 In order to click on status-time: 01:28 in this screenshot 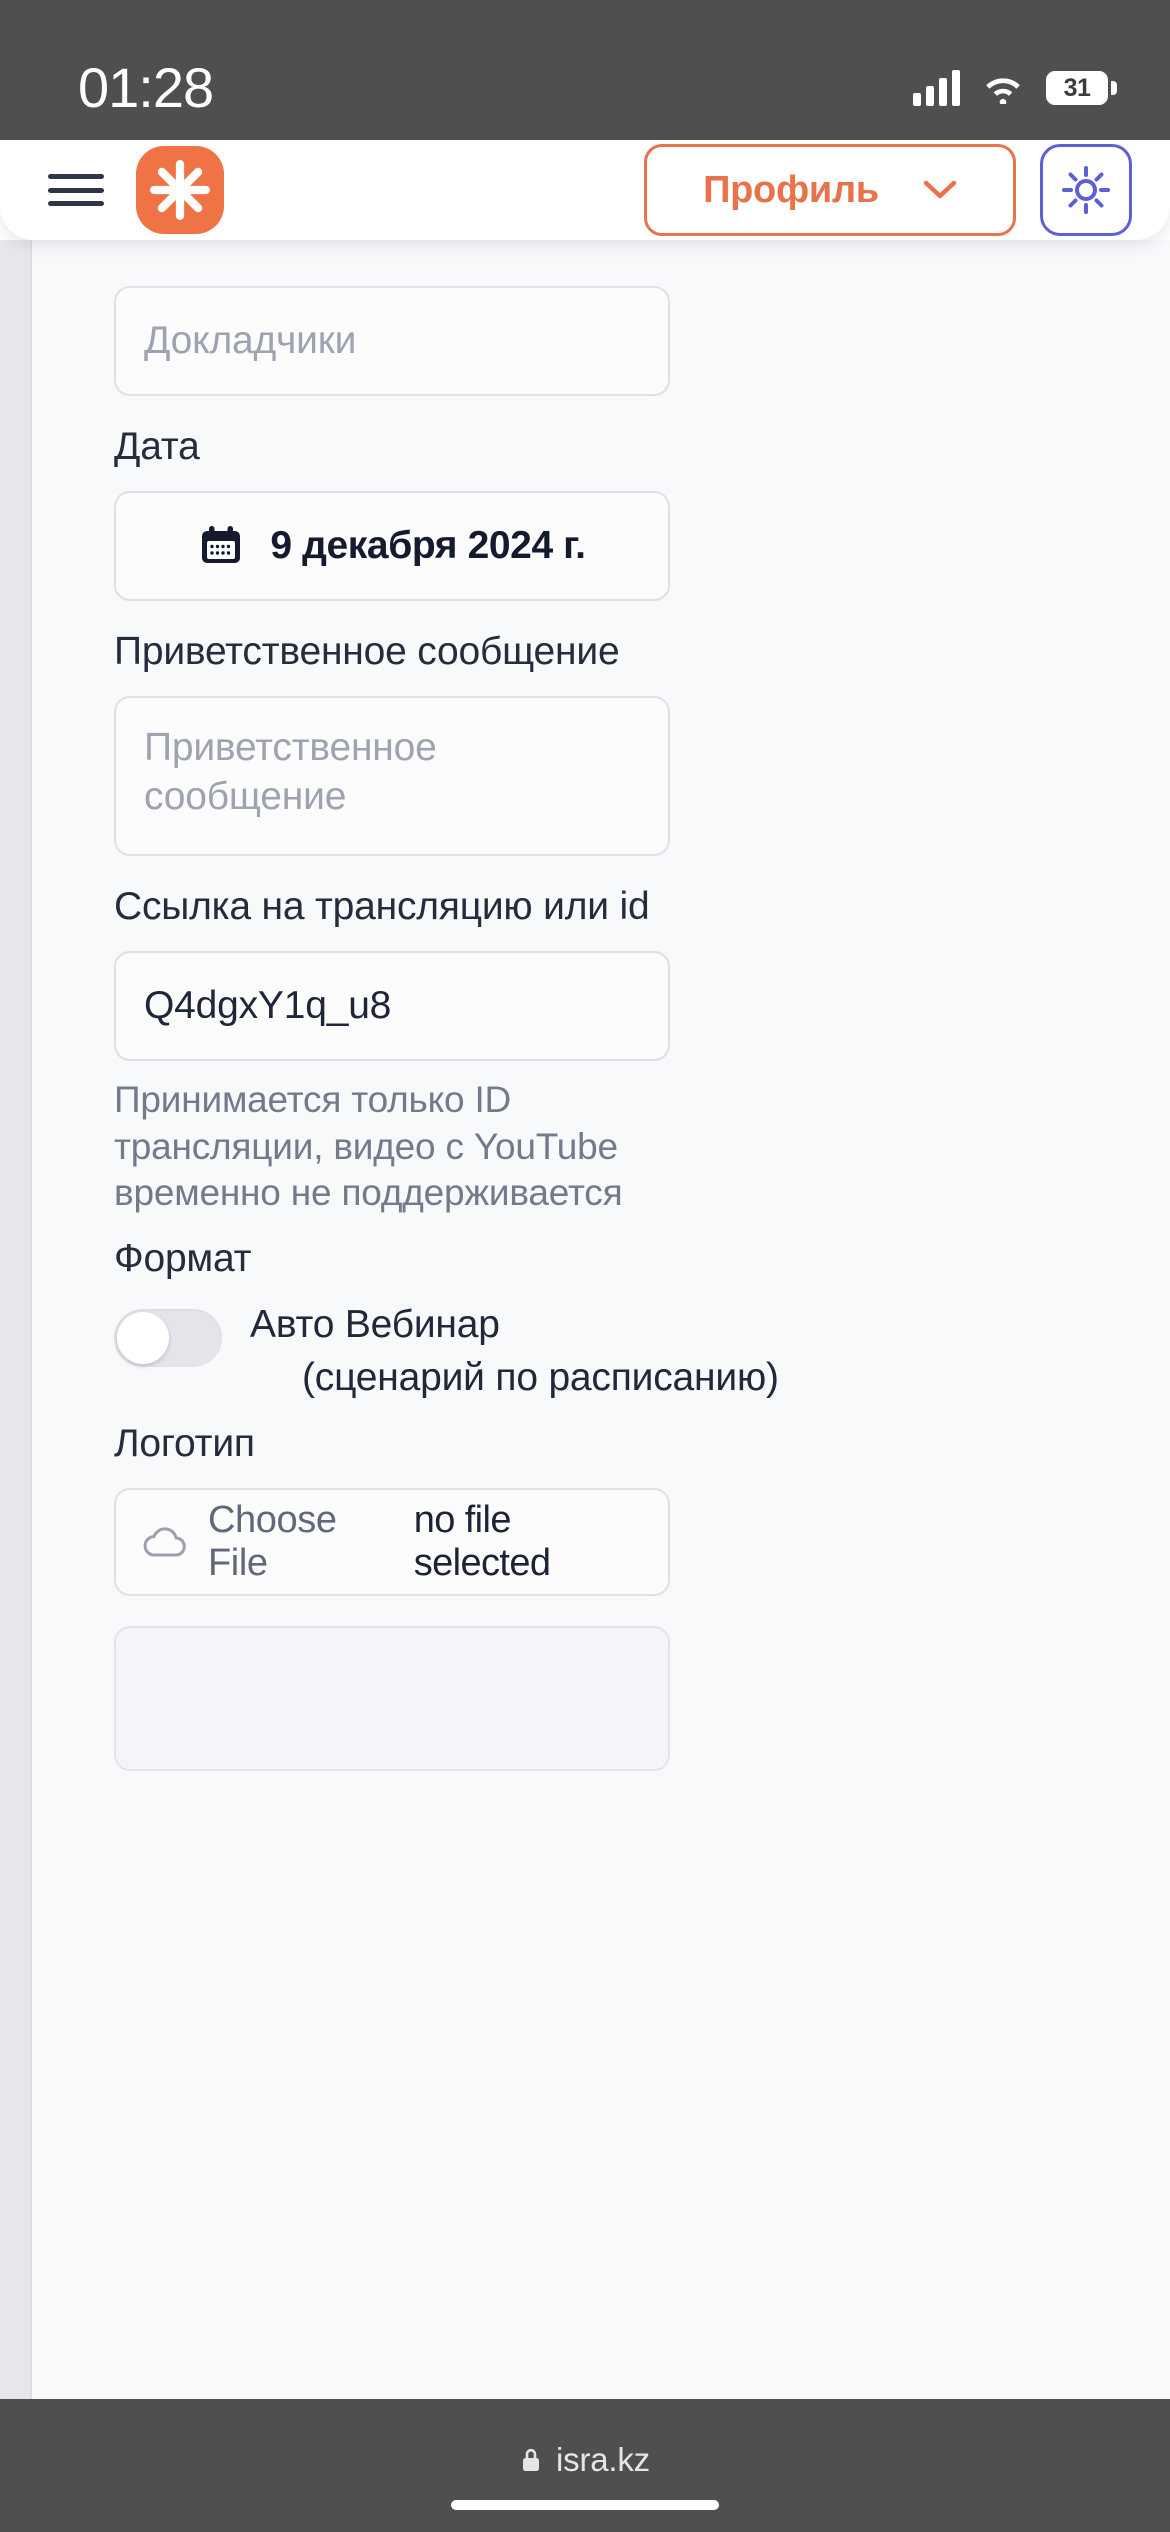, I will do `click(146, 87)`.